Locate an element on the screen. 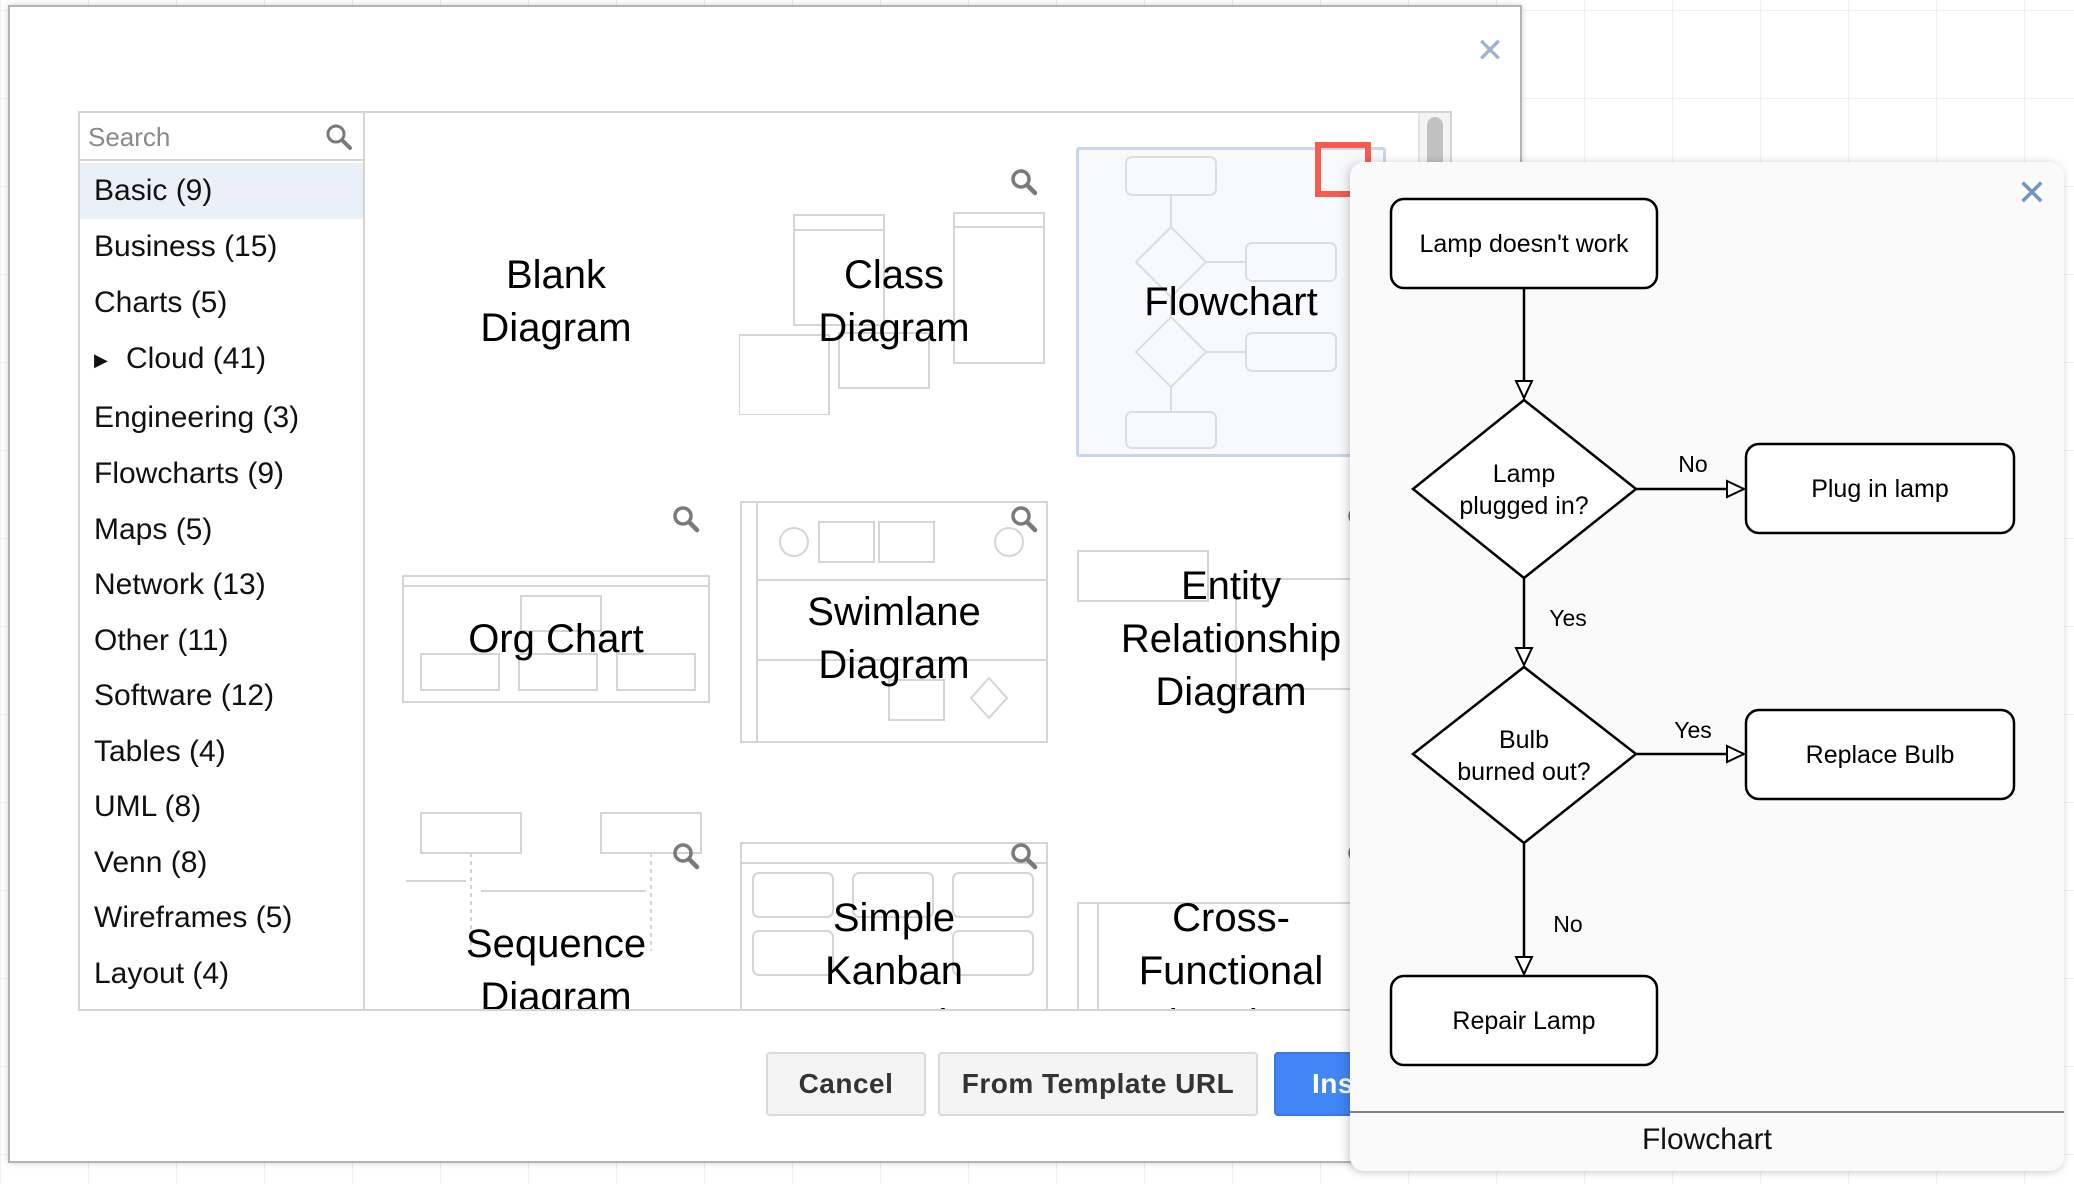 This screenshot has height=1184, width=2074. svg-text: plugged in? is located at coordinates (1523, 506).